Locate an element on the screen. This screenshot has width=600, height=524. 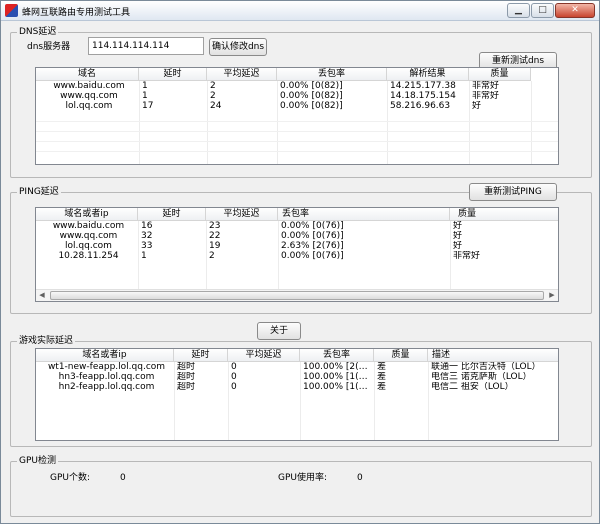
scroll-right-icon: ▶ is located at coordinates (552, 295).